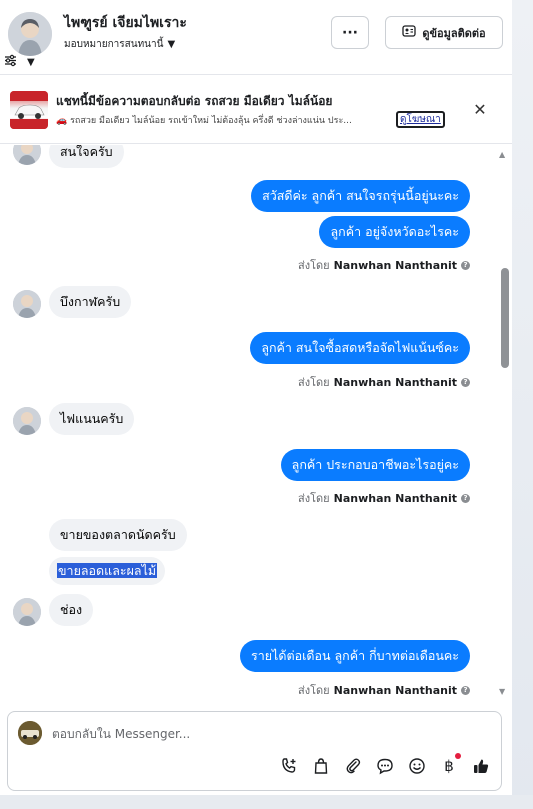 The image size is (533, 809). What do you see at coordinates (417, 766) in the screenshot?
I see `emoji-icon` at bounding box center [417, 766].